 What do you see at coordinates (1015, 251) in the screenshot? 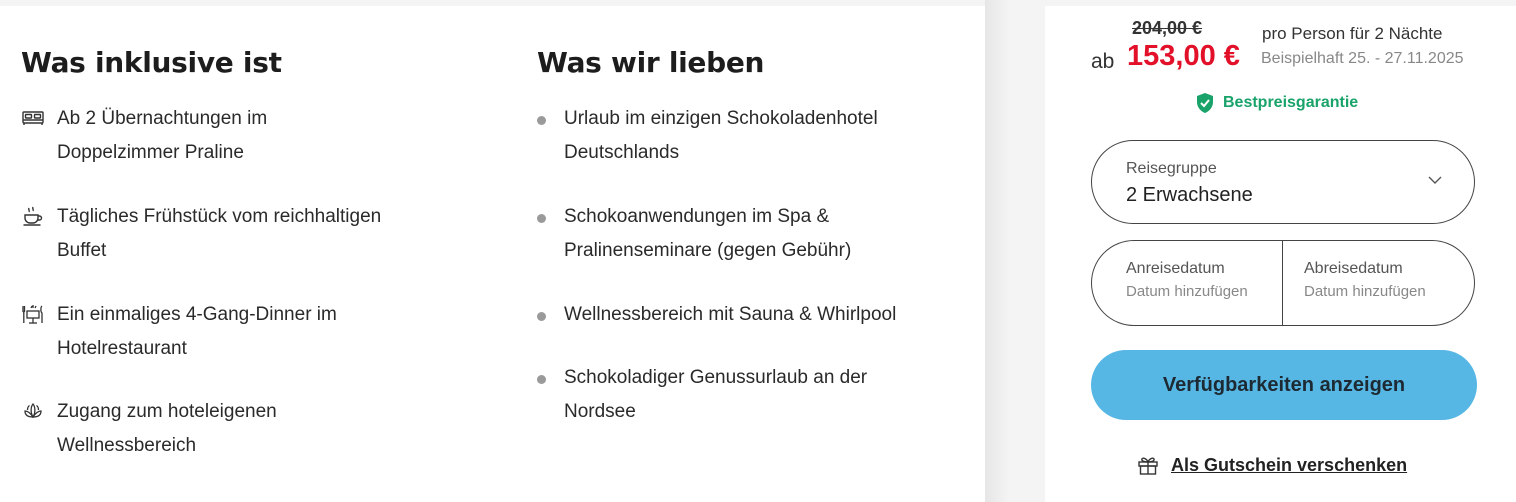
I see `panel-shadow` at bounding box center [1015, 251].